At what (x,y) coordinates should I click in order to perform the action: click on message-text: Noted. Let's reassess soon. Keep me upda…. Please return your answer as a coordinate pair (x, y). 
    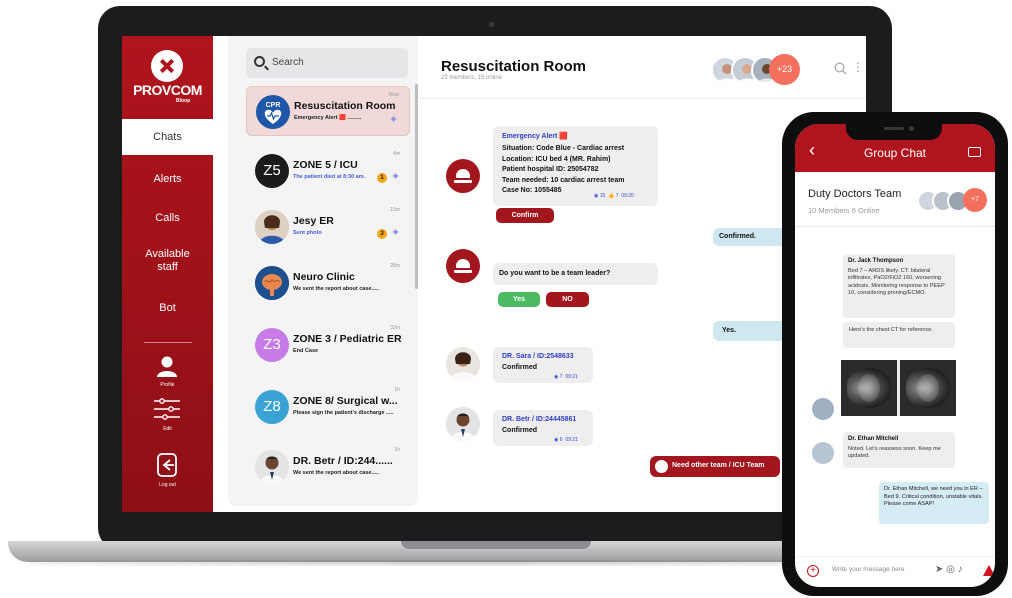
    Looking at the image, I should click on (894, 452).